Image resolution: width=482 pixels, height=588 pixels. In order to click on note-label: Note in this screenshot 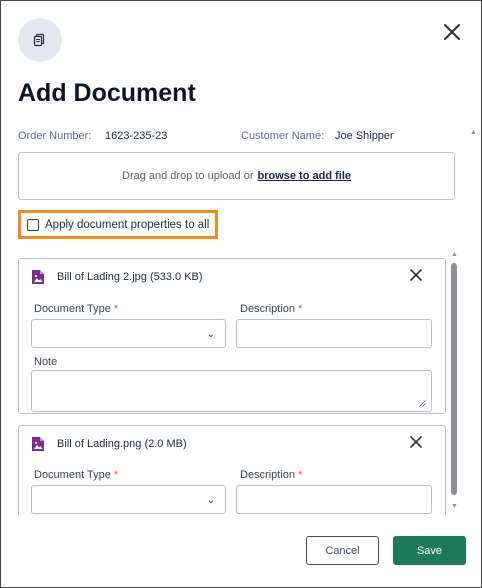, I will do `click(46, 362)`.